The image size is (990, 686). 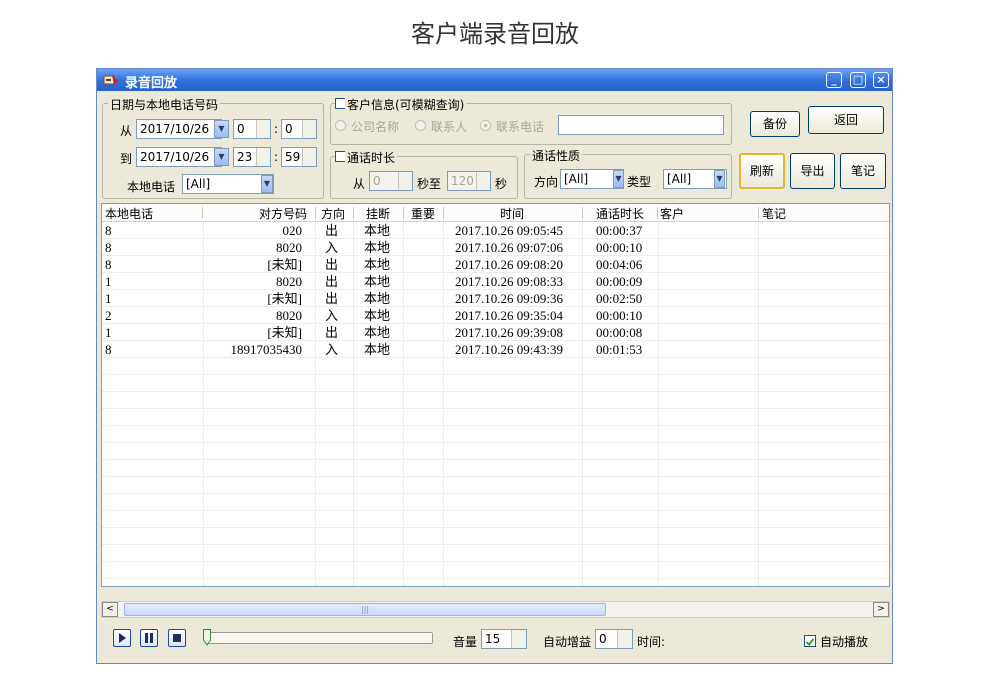 I want to click on cell-time: 2017.10.26 09:35:04, so click(x=509, y=315).